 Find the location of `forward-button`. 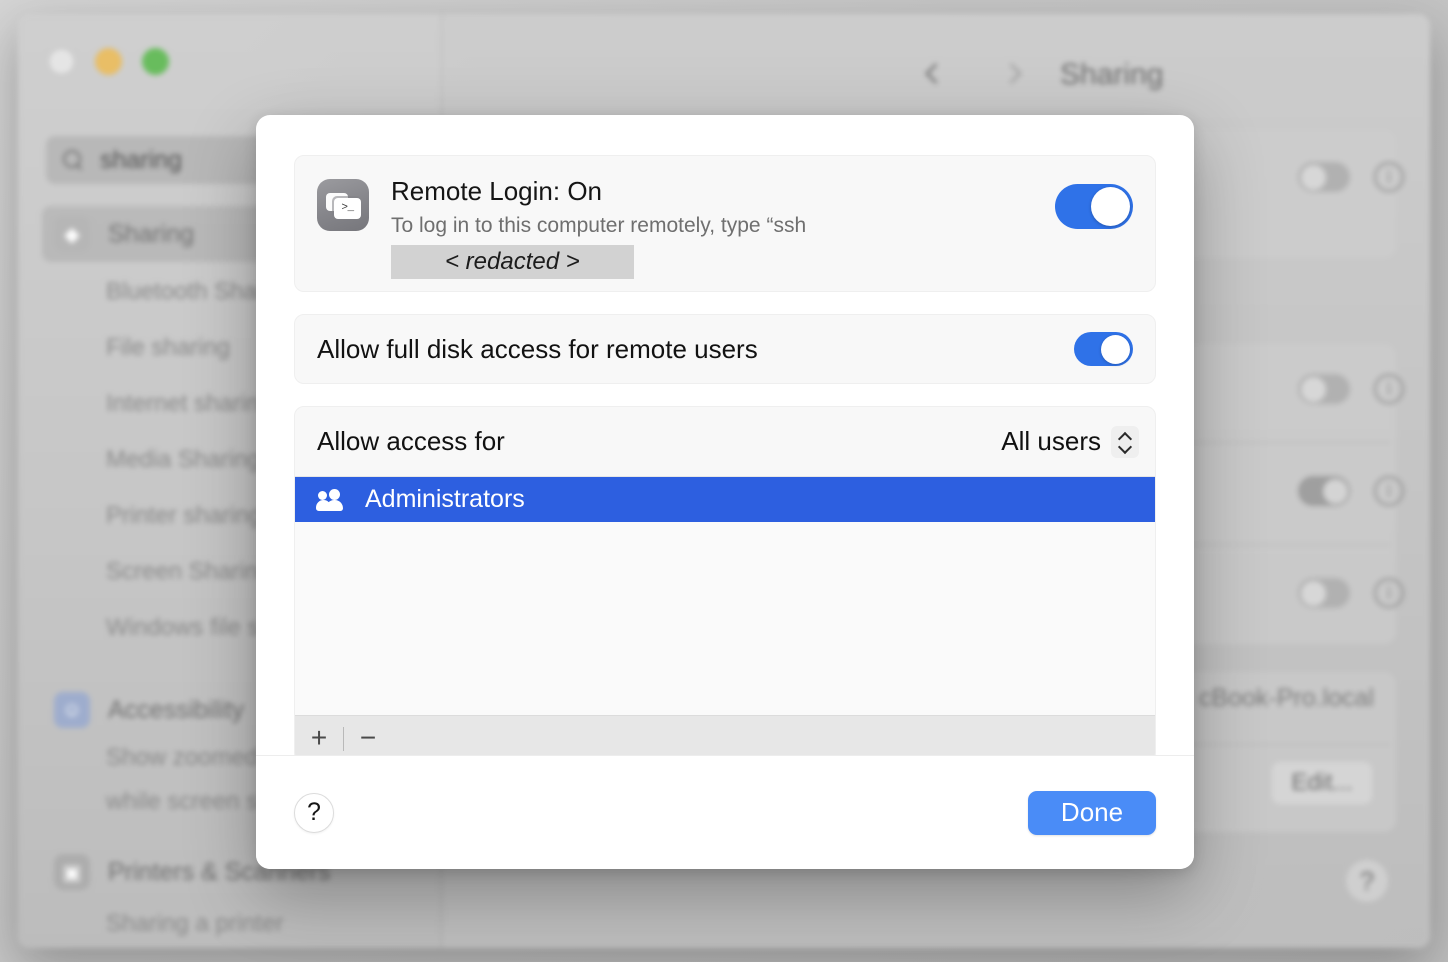

forward-button is located at coordinates (1011, 77).